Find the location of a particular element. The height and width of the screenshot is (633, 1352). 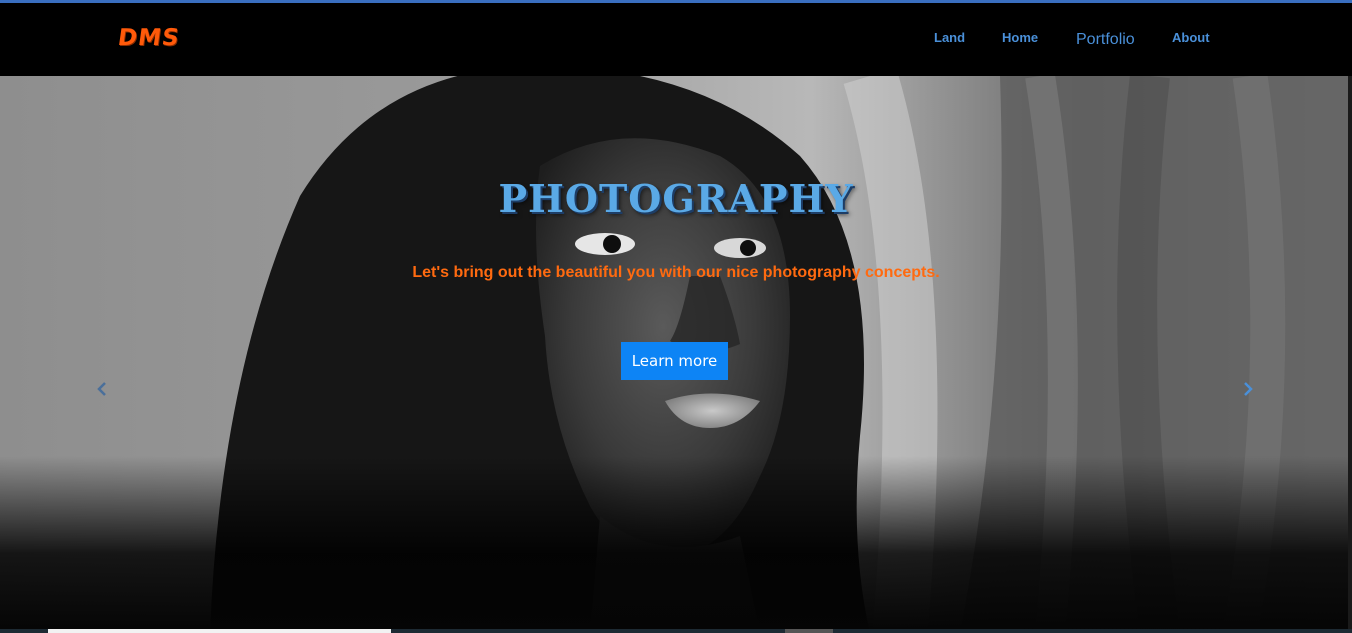

brand-logo: DMS is located at coordinates (148, 38).